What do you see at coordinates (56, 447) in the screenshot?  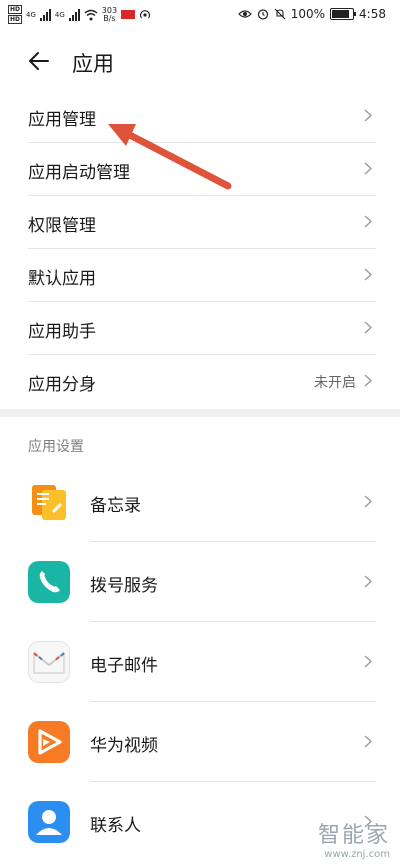 I see `section-title: 应用设置` at bounding box center [56, 447].